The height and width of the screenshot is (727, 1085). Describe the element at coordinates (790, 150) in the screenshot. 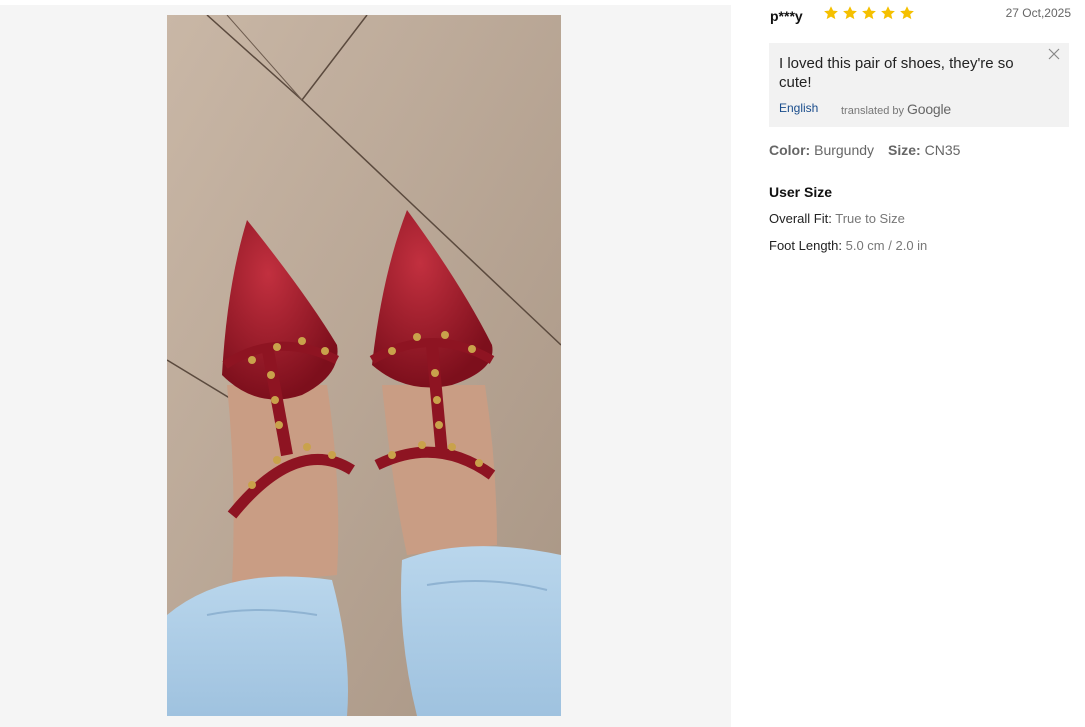

I see `color-label: Color:` at that location.